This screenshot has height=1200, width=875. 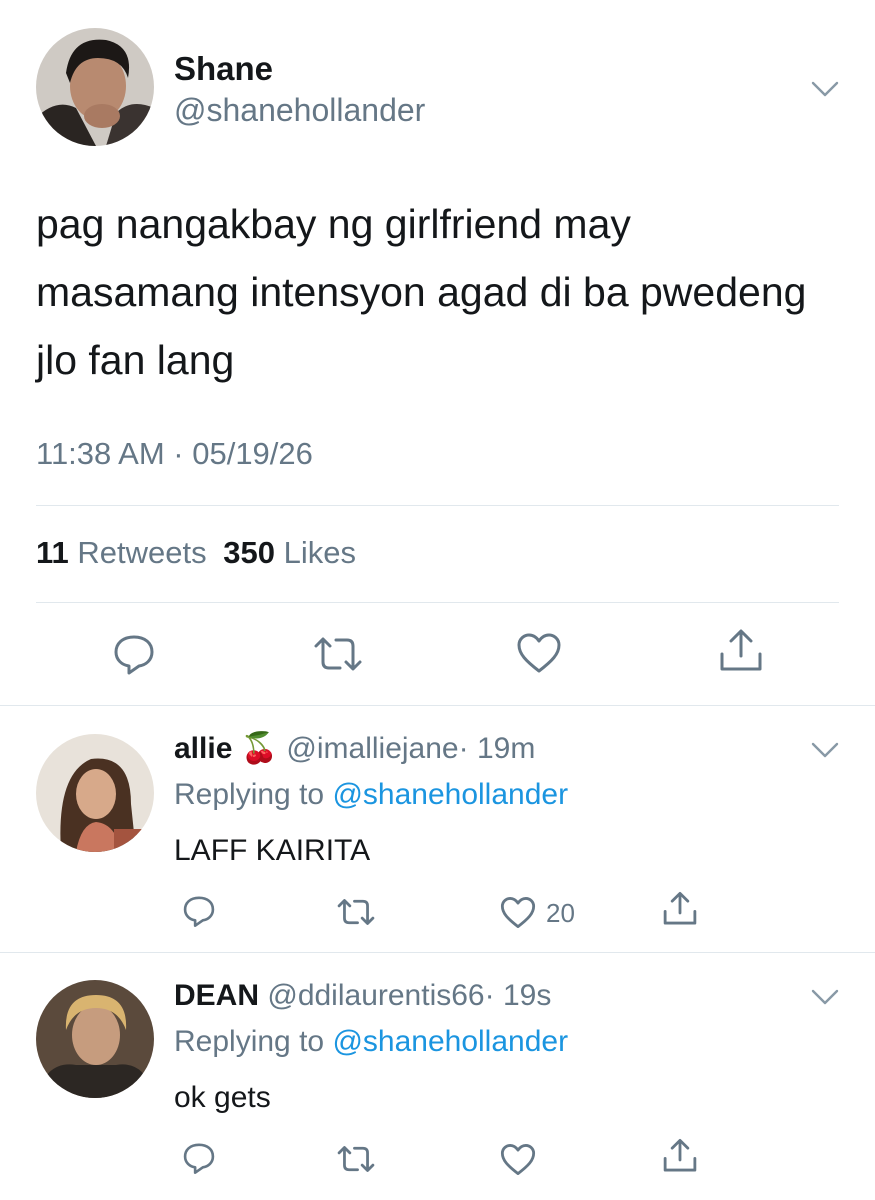 What do you see at coordinates (223, 69) in the screenshot?
I see `author-name: Shane` at bounding box center [223, 69].